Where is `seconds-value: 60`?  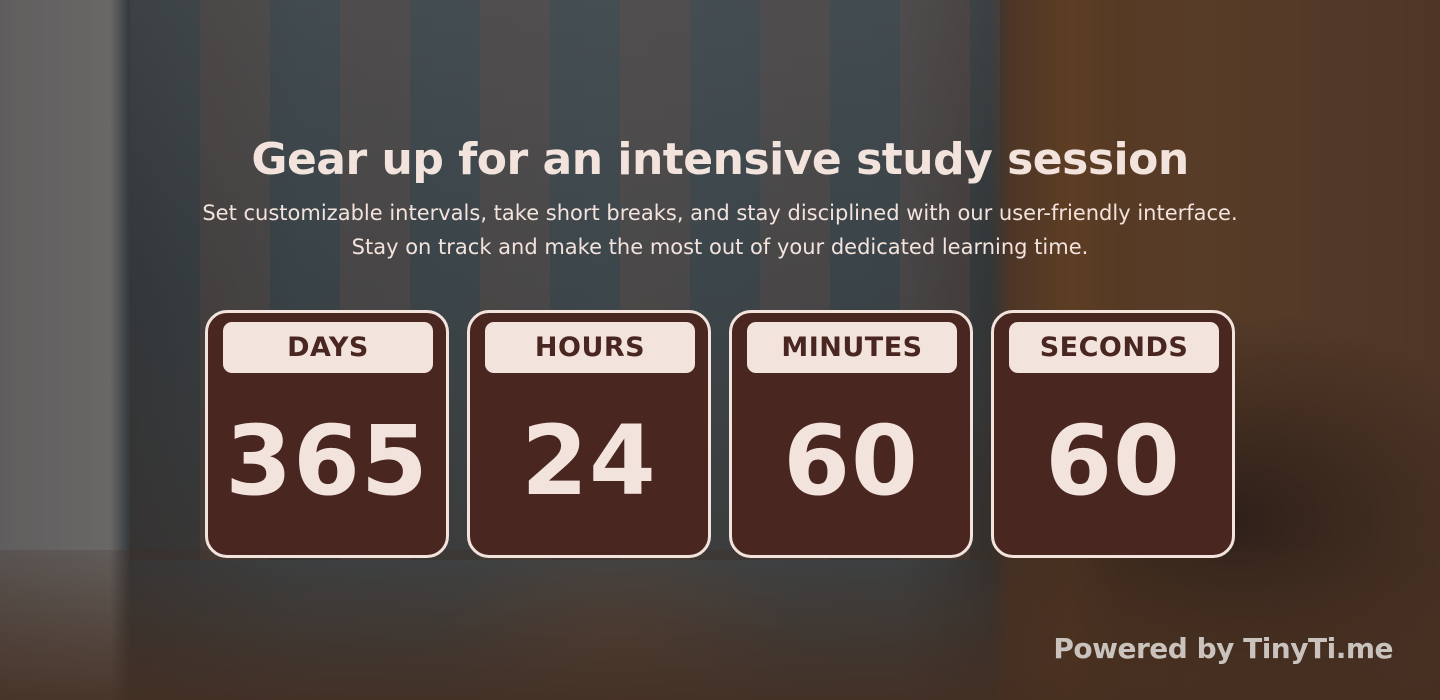
seconds-value: 60 is located at coordinates (1113, 461).